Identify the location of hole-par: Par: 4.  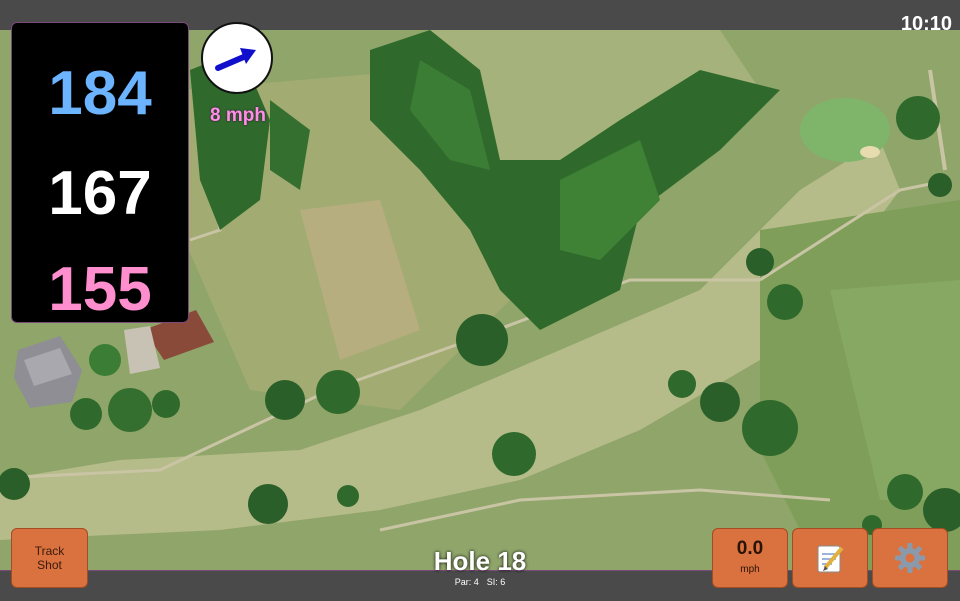
(466, 582).